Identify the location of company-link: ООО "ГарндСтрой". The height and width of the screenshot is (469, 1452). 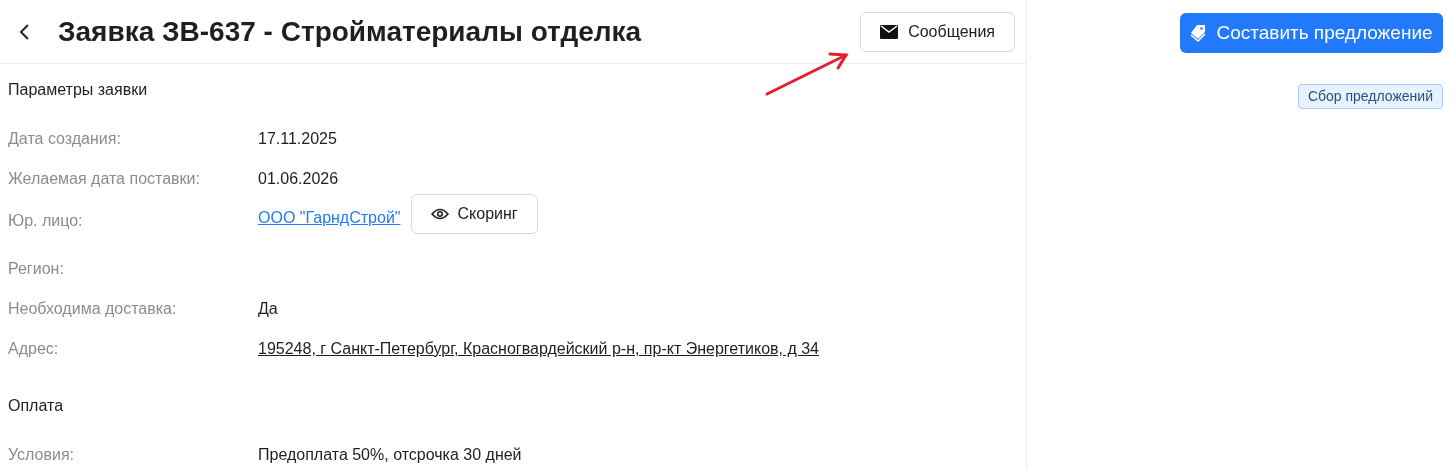
(329, 218).